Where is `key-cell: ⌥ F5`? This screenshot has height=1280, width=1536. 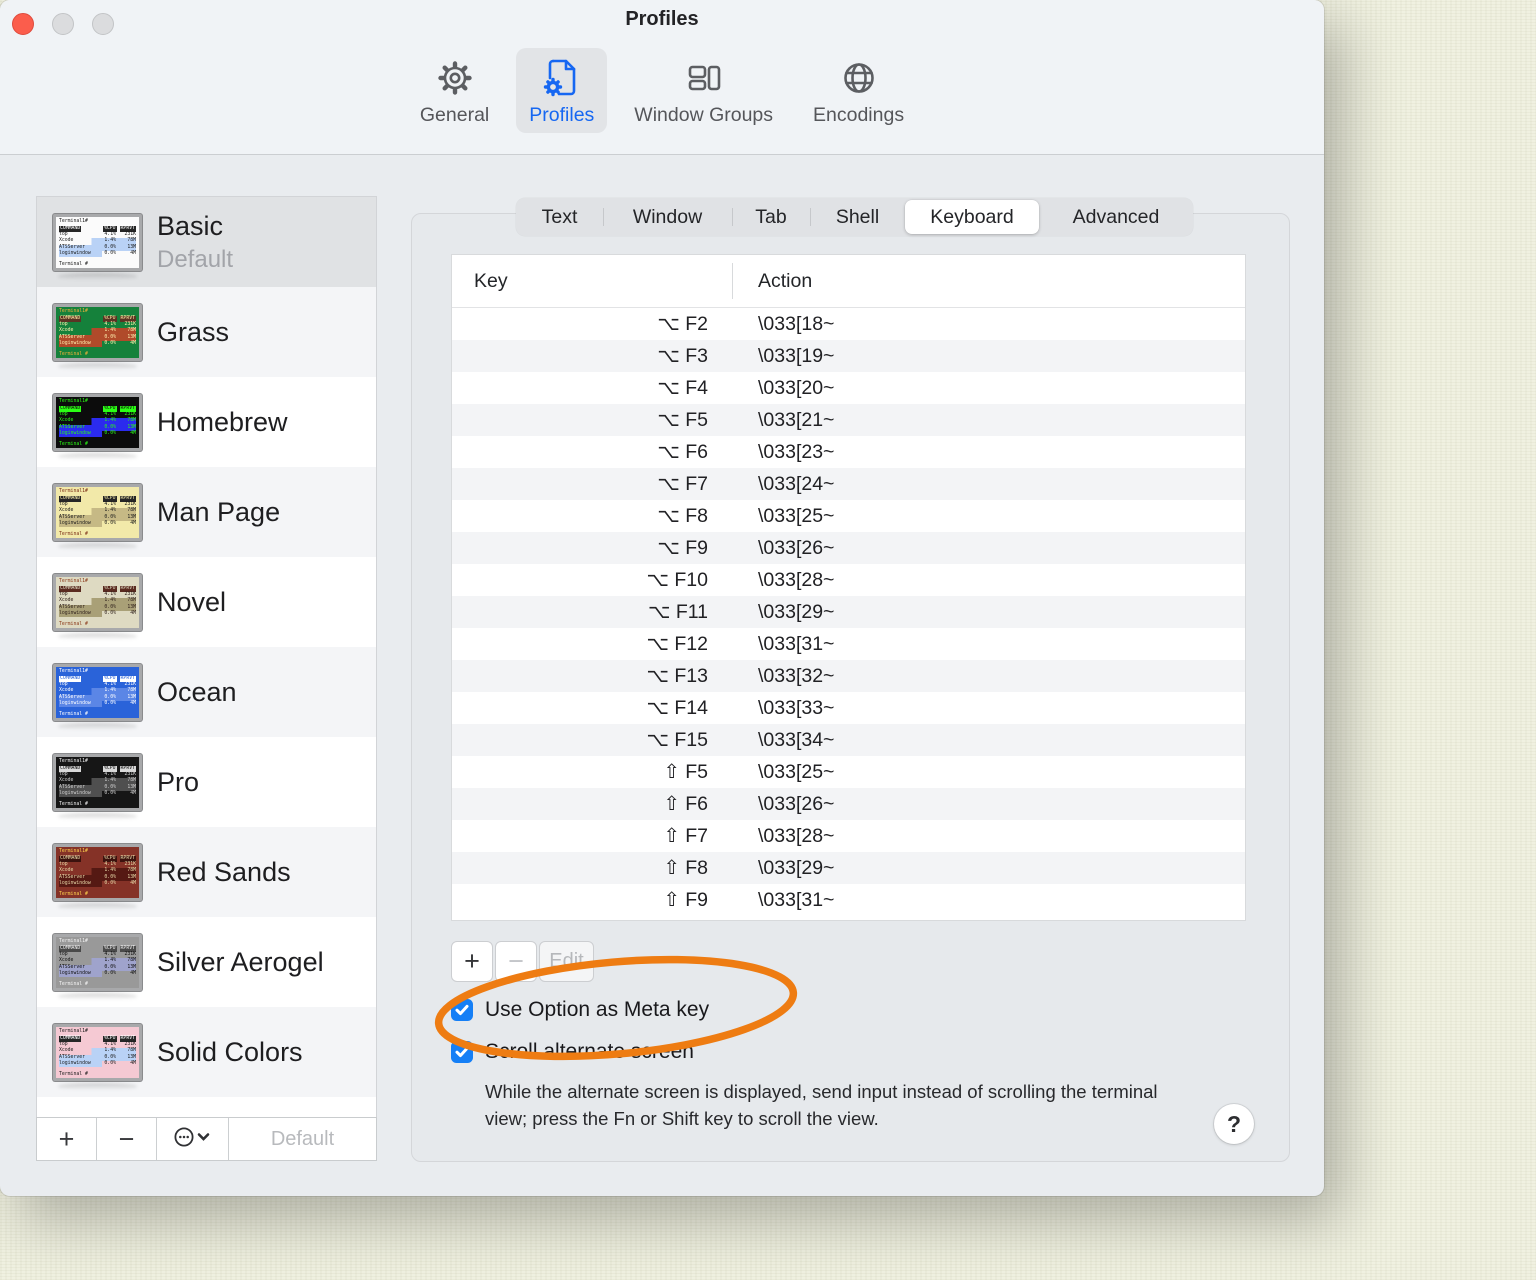
key-cell: ⌥ F5 is located at coordinates (682, 420).